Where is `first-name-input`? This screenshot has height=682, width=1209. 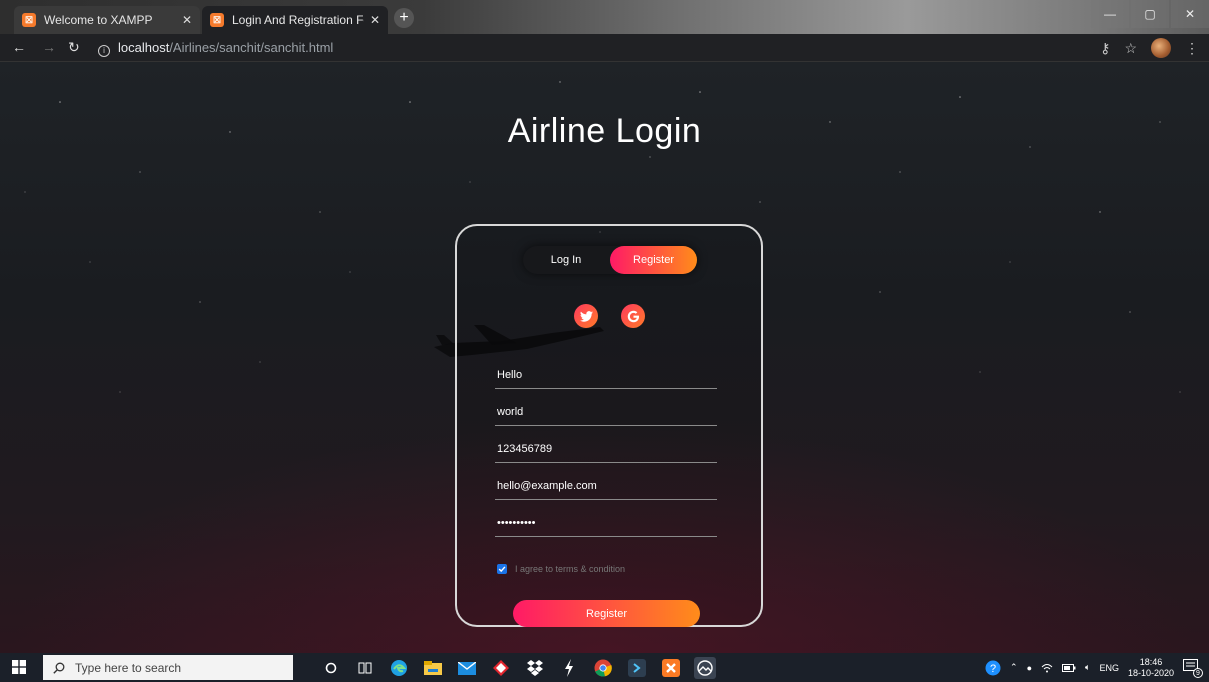 first-name-input is located at coordinates (606, 375).